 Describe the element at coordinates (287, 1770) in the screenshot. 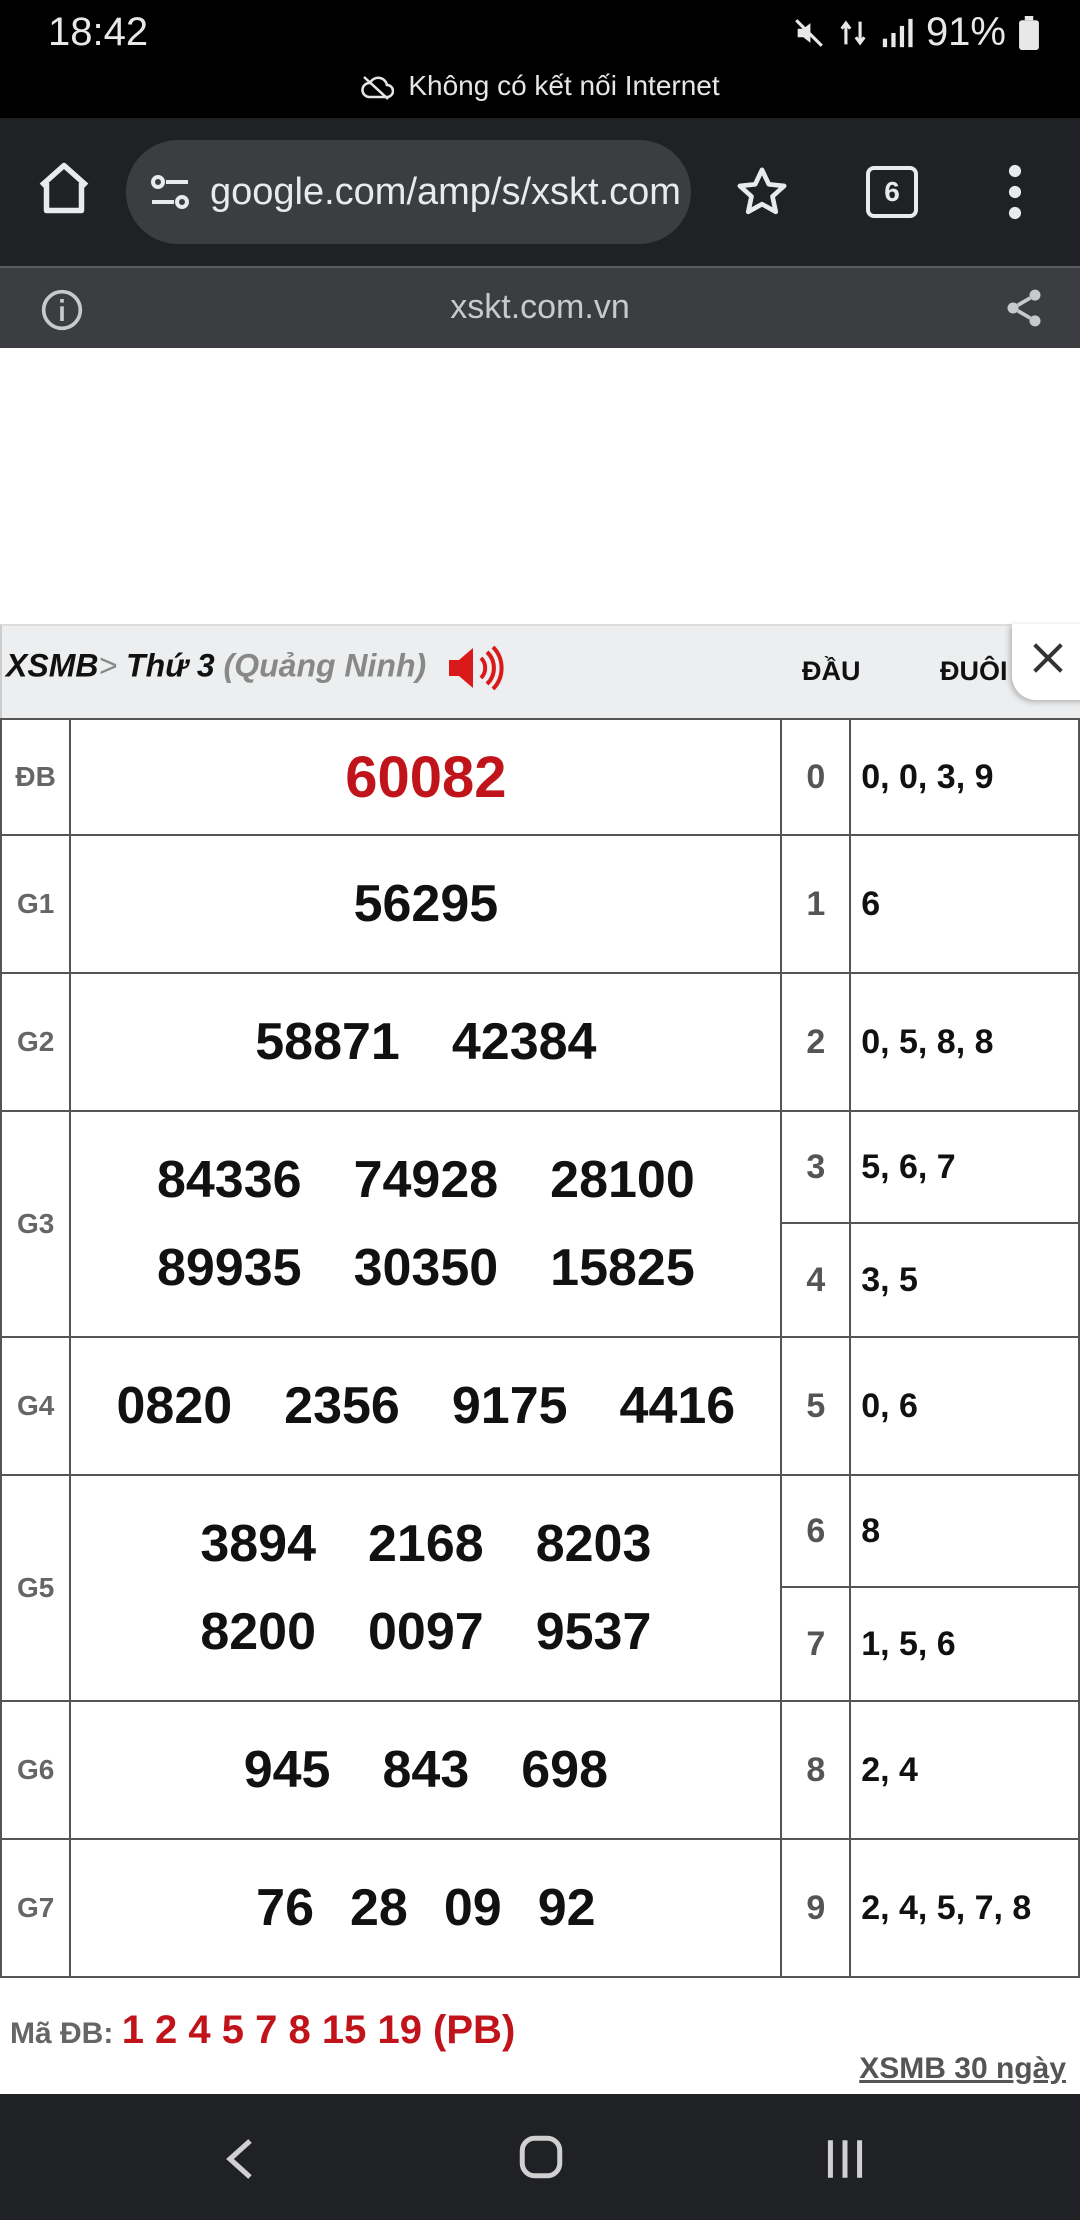

I see `prize-number: 945` at that location.